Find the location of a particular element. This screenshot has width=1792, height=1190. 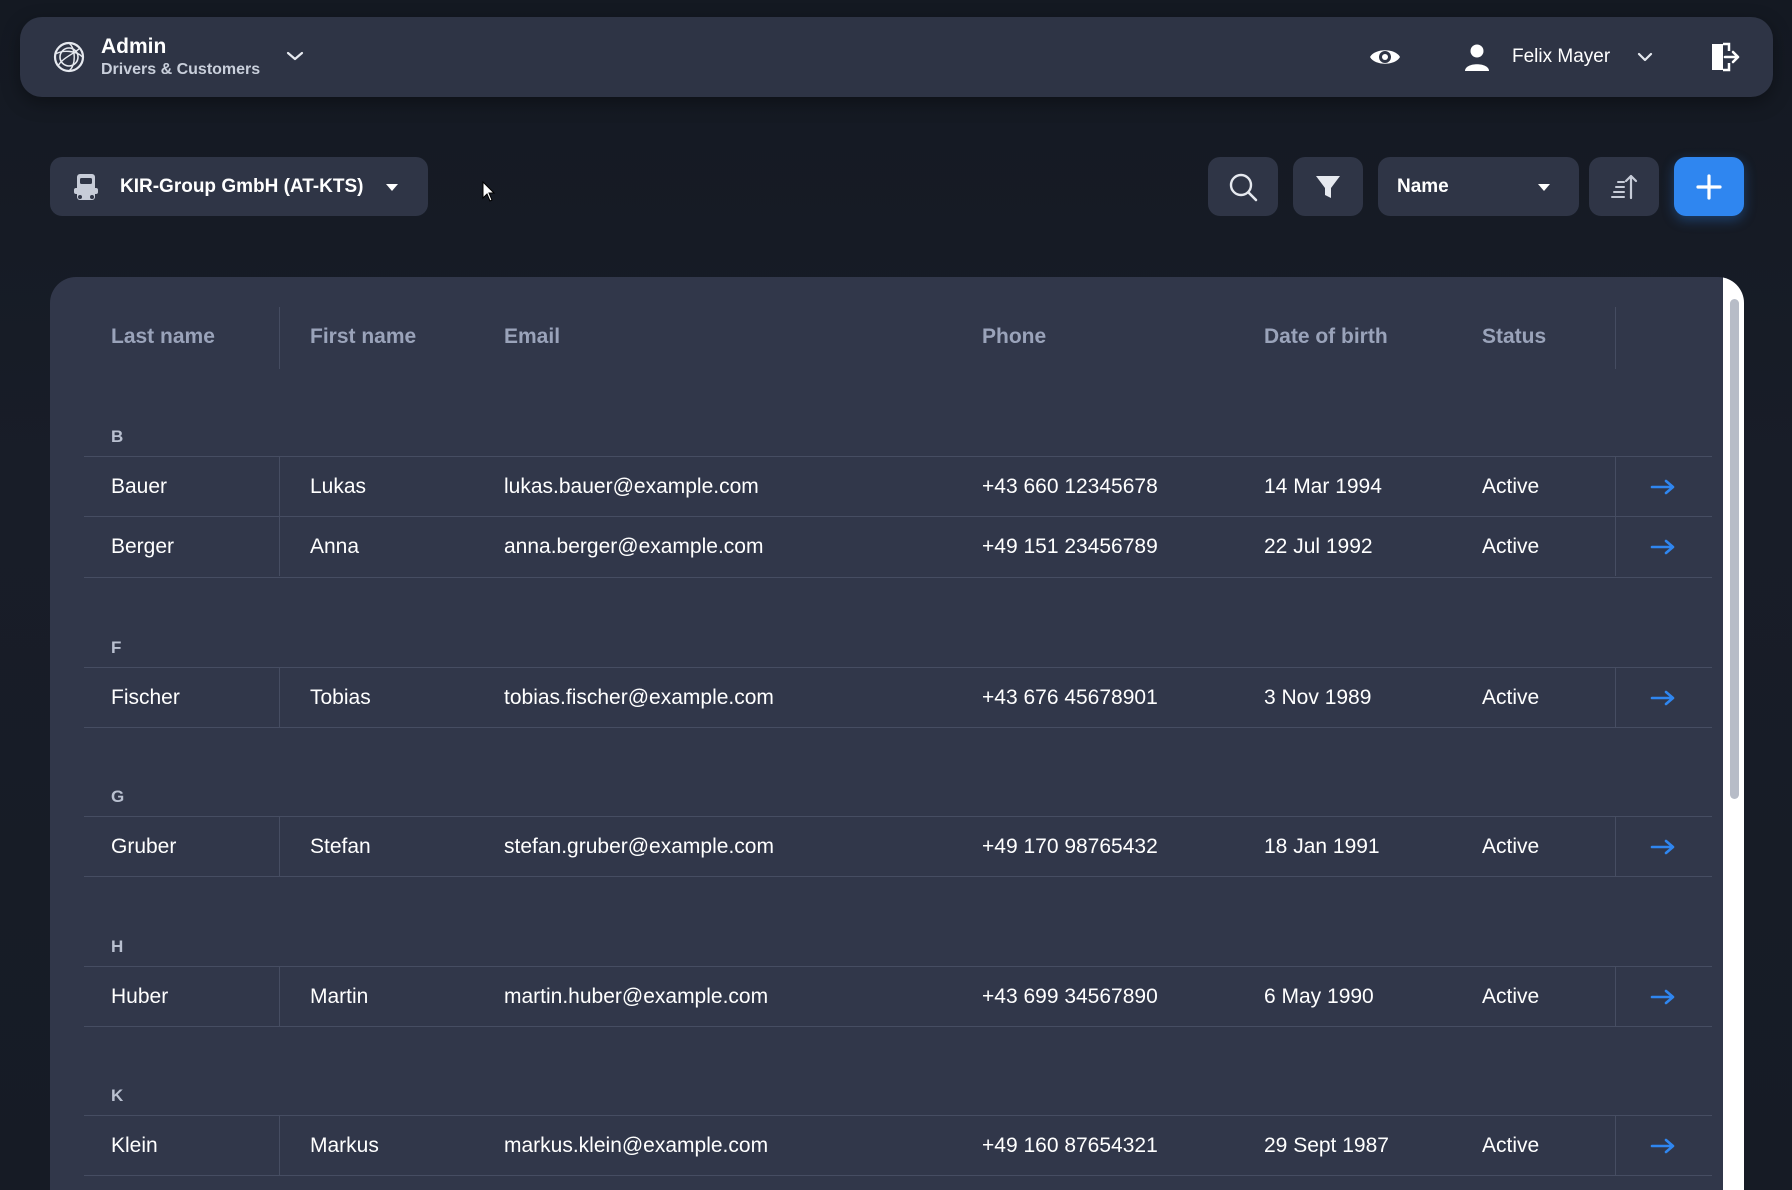

group-letter: F is located at coordinates (116, 647).